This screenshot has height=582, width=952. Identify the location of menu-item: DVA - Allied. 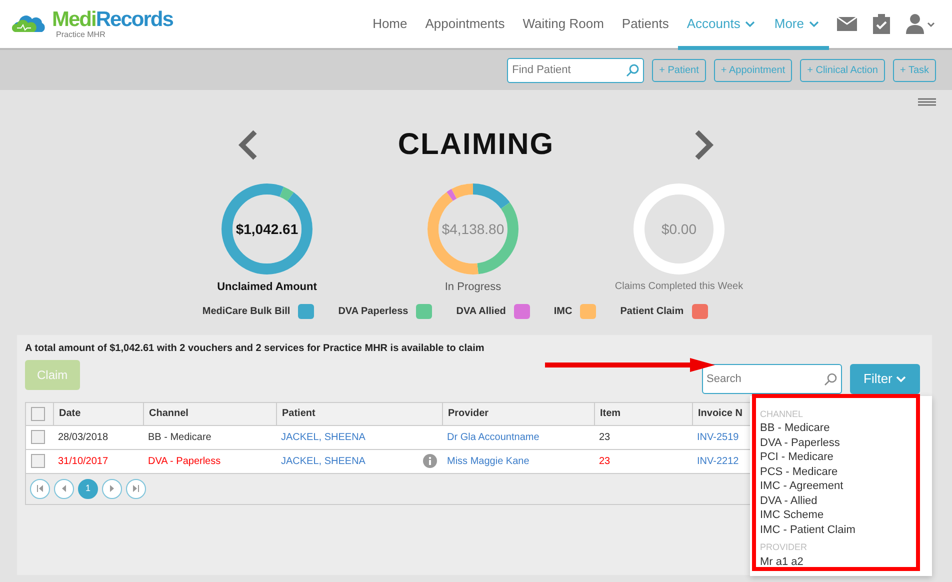
(841, 501).